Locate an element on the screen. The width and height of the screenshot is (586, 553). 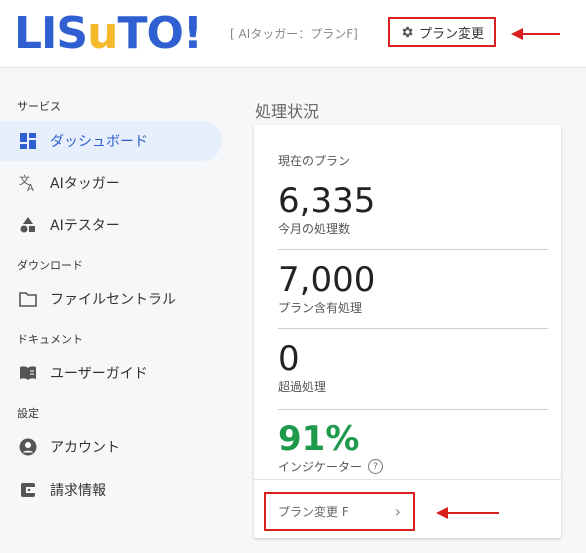
stat-caption: 超過処理 is located at coordinates (302, 387).